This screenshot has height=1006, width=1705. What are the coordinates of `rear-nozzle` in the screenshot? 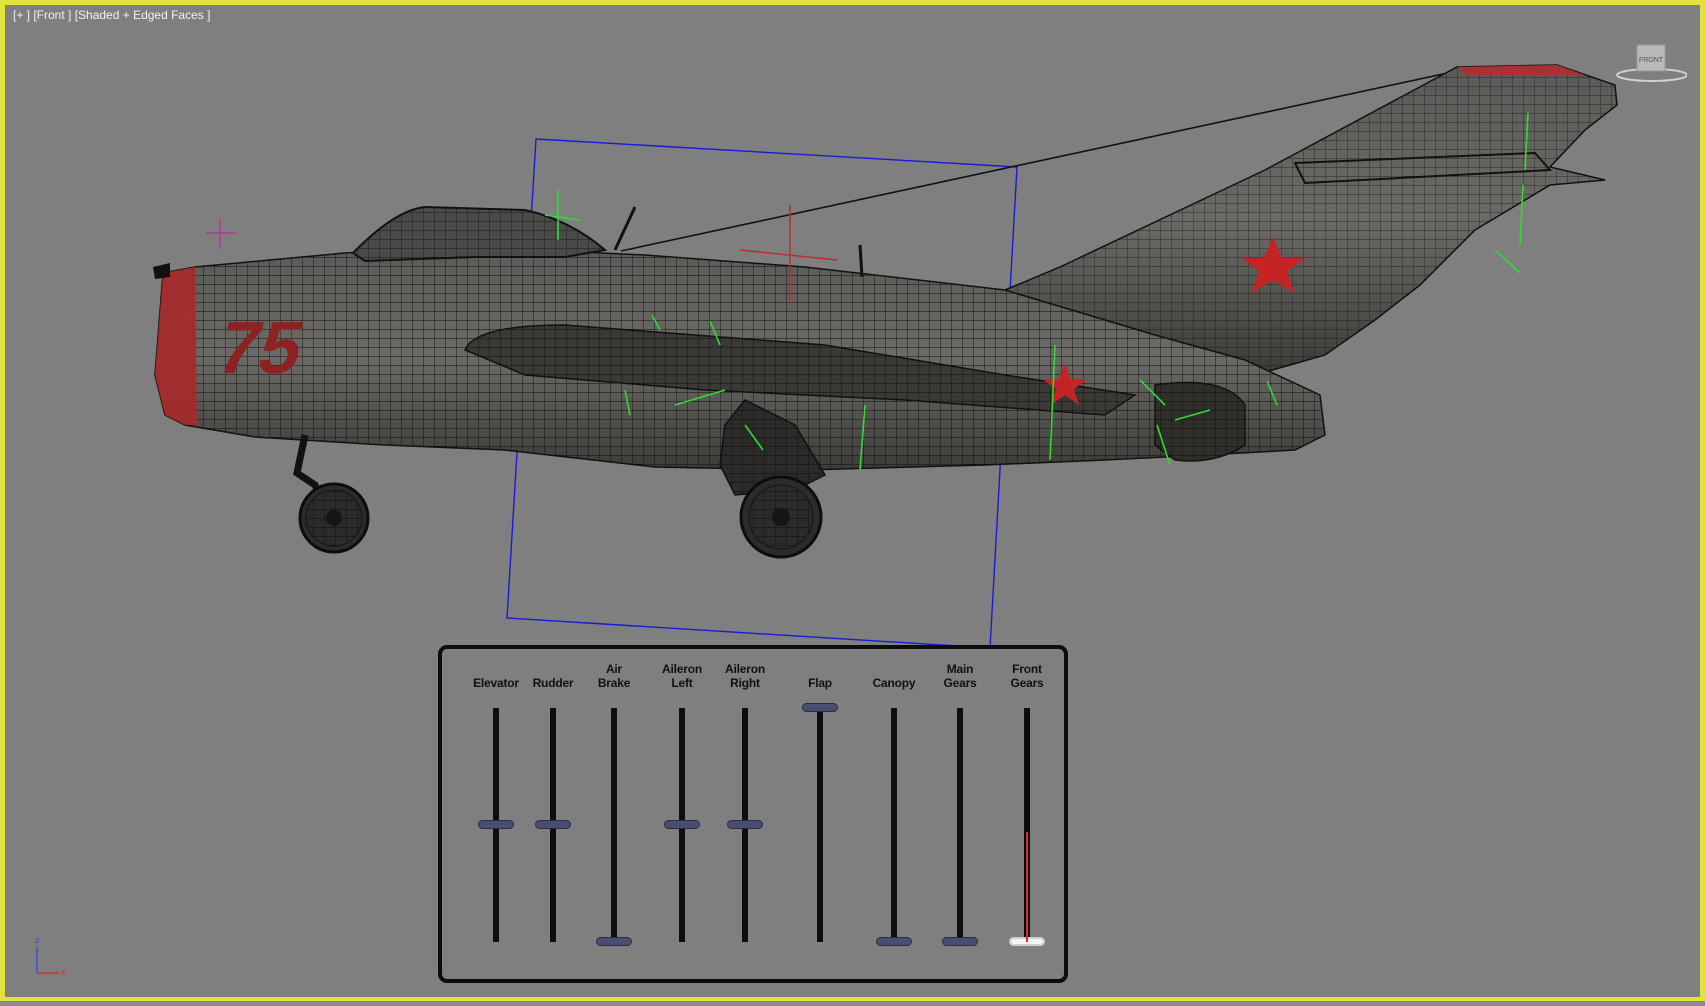 It's located at (1200, 421).